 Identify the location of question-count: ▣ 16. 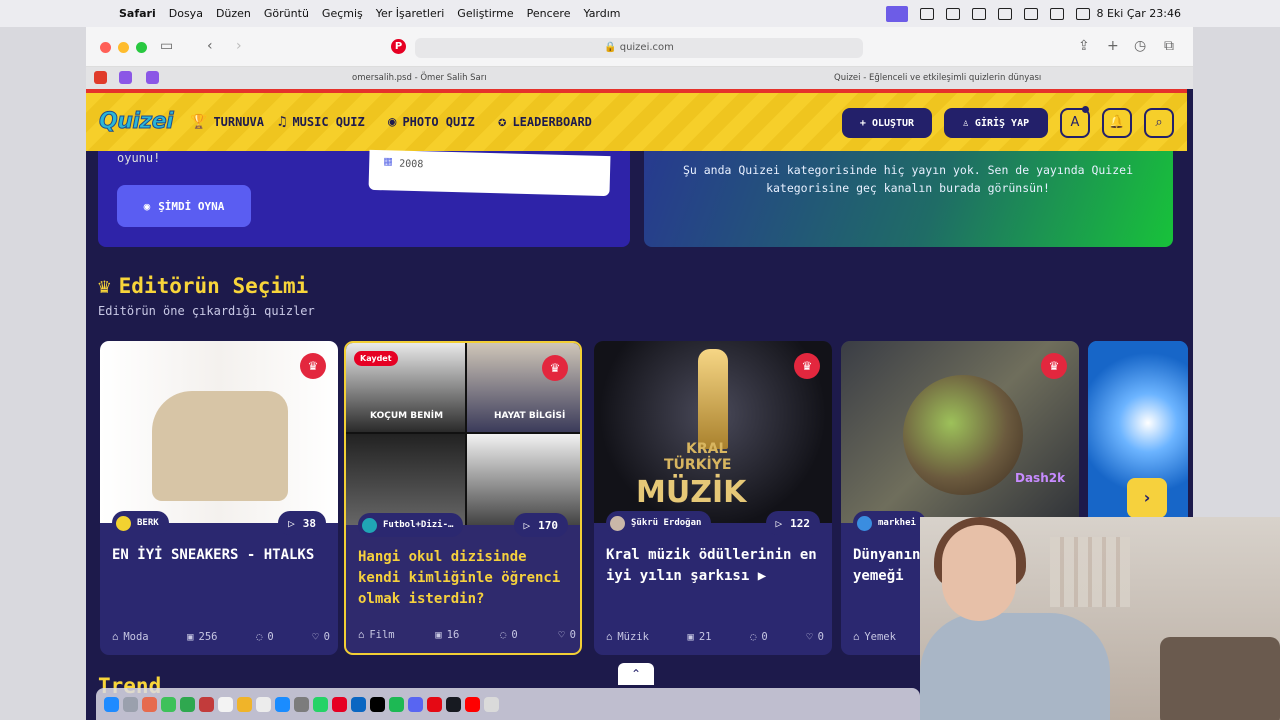
(447, 635).